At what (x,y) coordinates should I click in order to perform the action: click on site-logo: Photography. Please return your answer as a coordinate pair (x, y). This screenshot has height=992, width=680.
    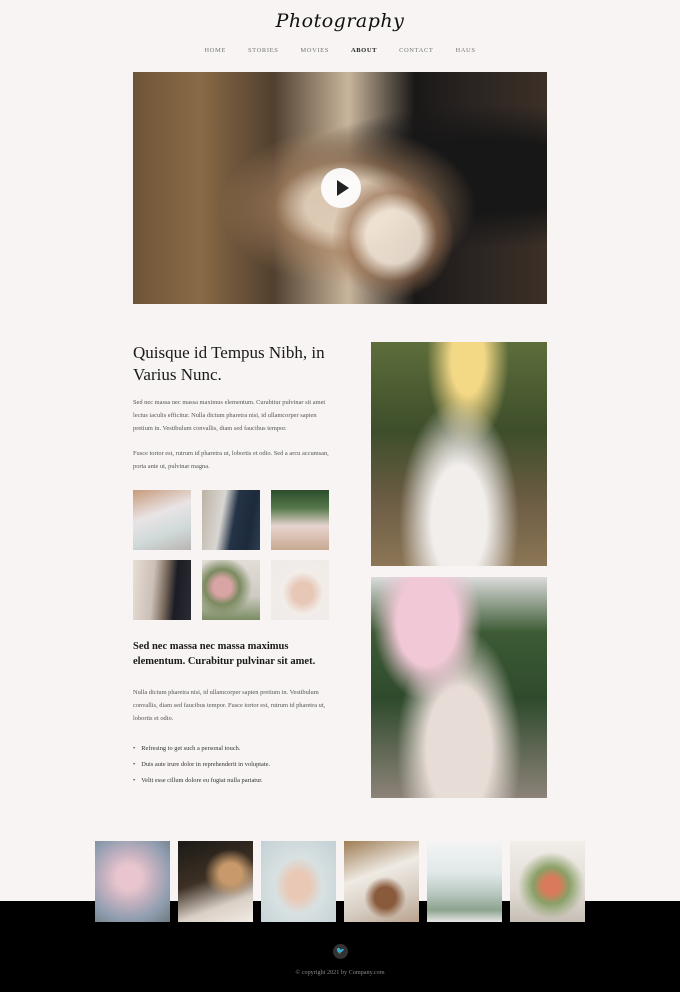
    Looking at the image, I should click on (340, 21).